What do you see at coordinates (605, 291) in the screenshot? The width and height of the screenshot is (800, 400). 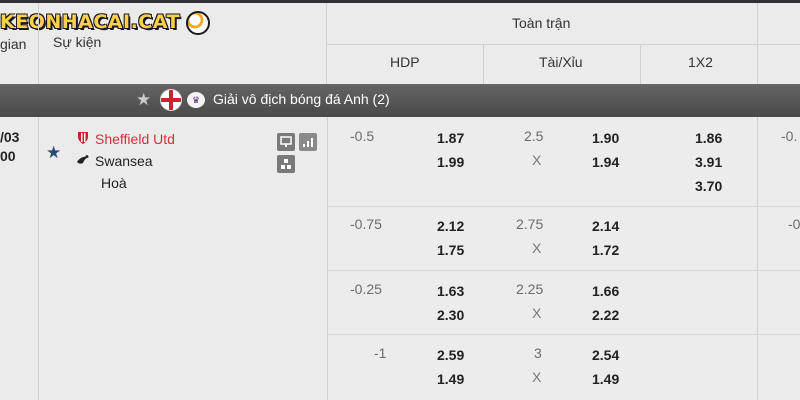 I see `ou-over-odds: 1.66` at bounding box center [605, 291].